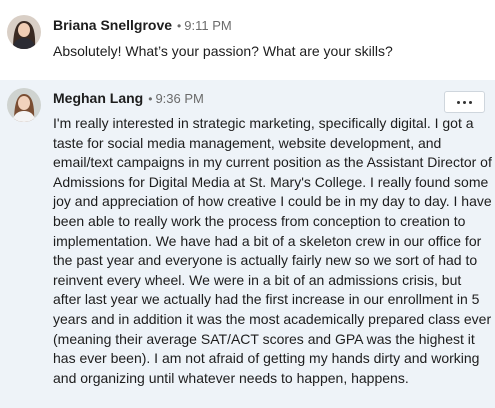 Image resolution: width=495 pixels, height=408 pixels. I want to click on more-options-button, so click(464, 102).